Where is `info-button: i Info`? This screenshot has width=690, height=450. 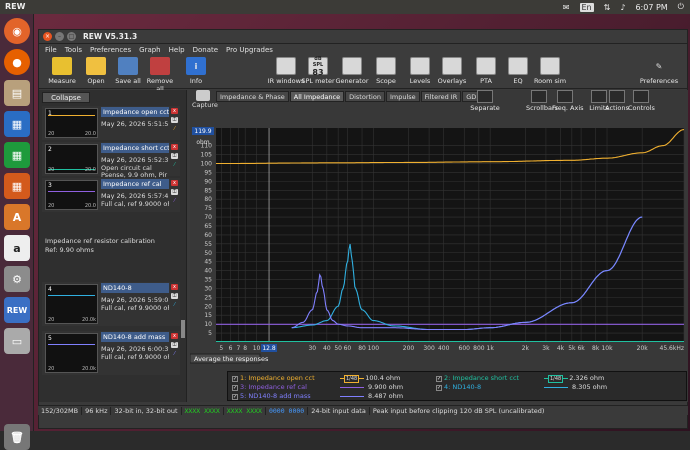
info-button: i Info is located at coordinates (196, 71).